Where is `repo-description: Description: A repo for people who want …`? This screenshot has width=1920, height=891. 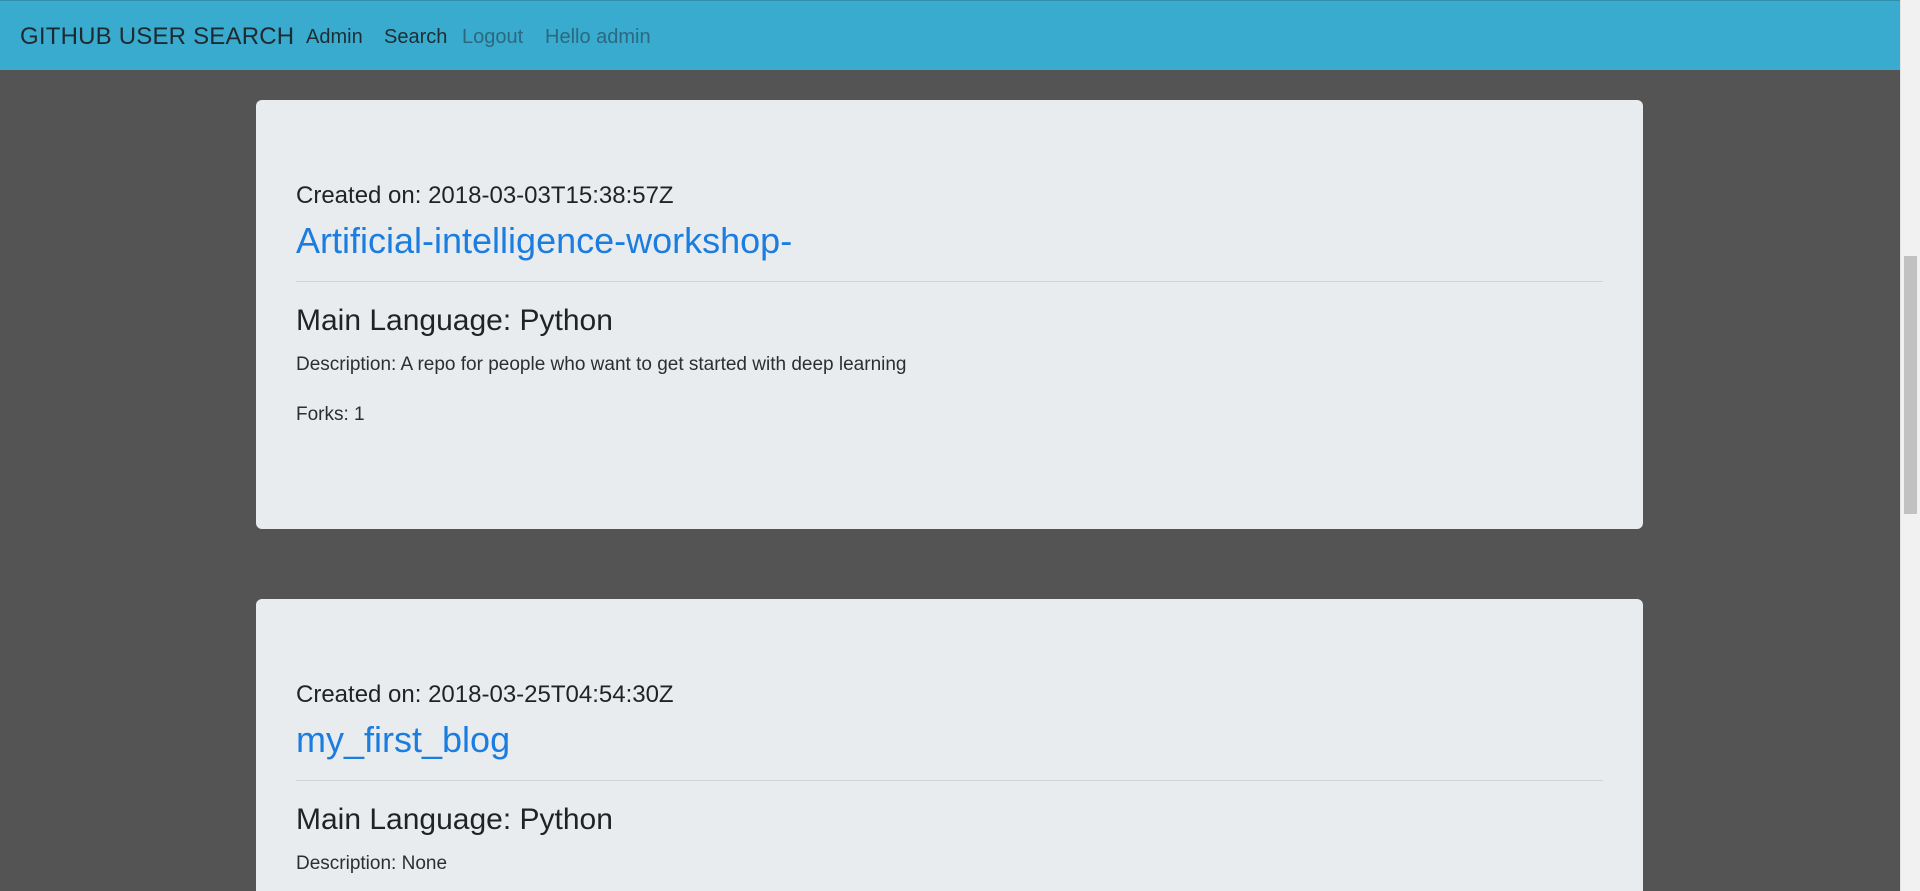 repo-description: Description: A repo for people who want … is located at coordinates (601, 364).